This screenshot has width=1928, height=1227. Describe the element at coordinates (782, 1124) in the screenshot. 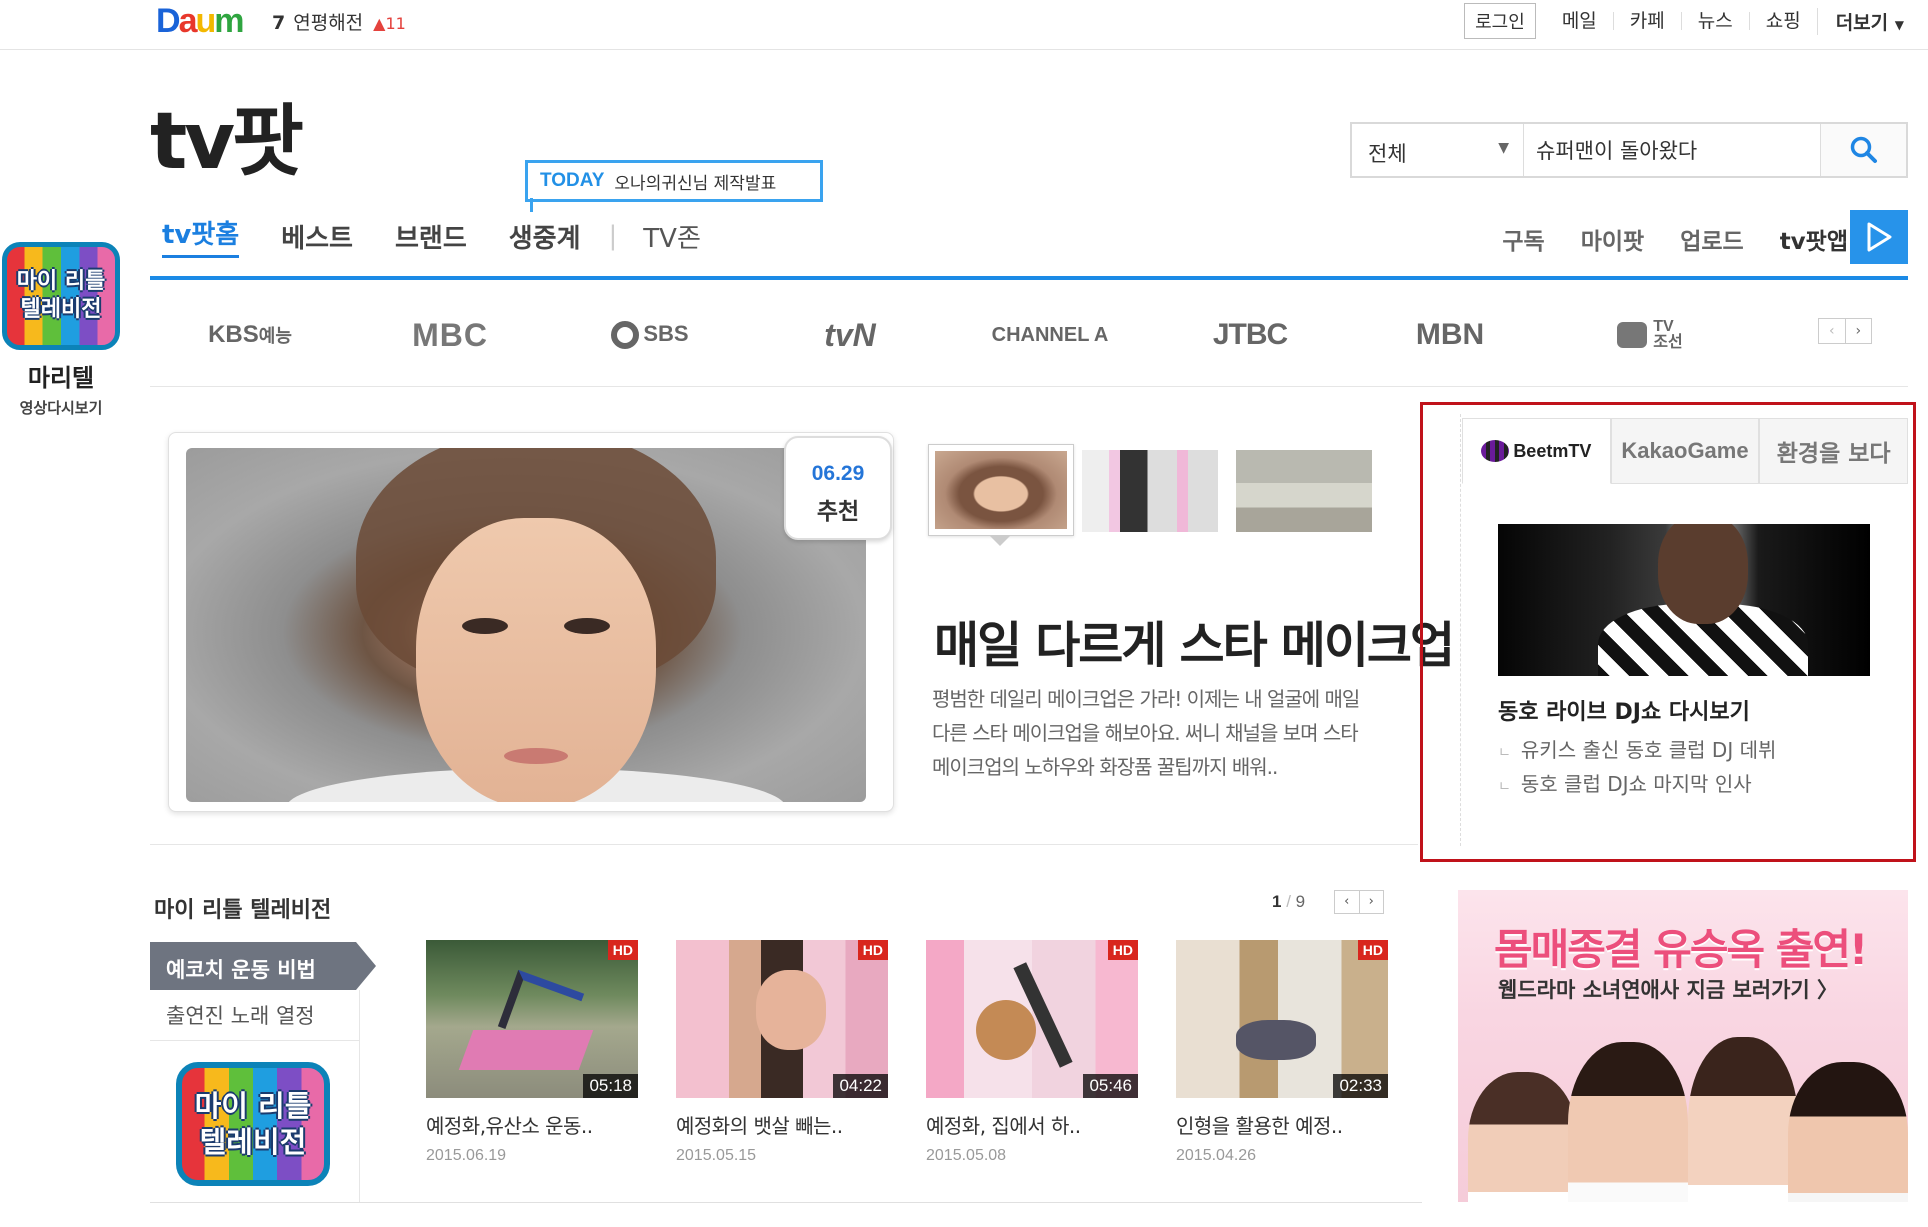

I see `video-title: 예정화의 뱃살 빼는..` at that location.